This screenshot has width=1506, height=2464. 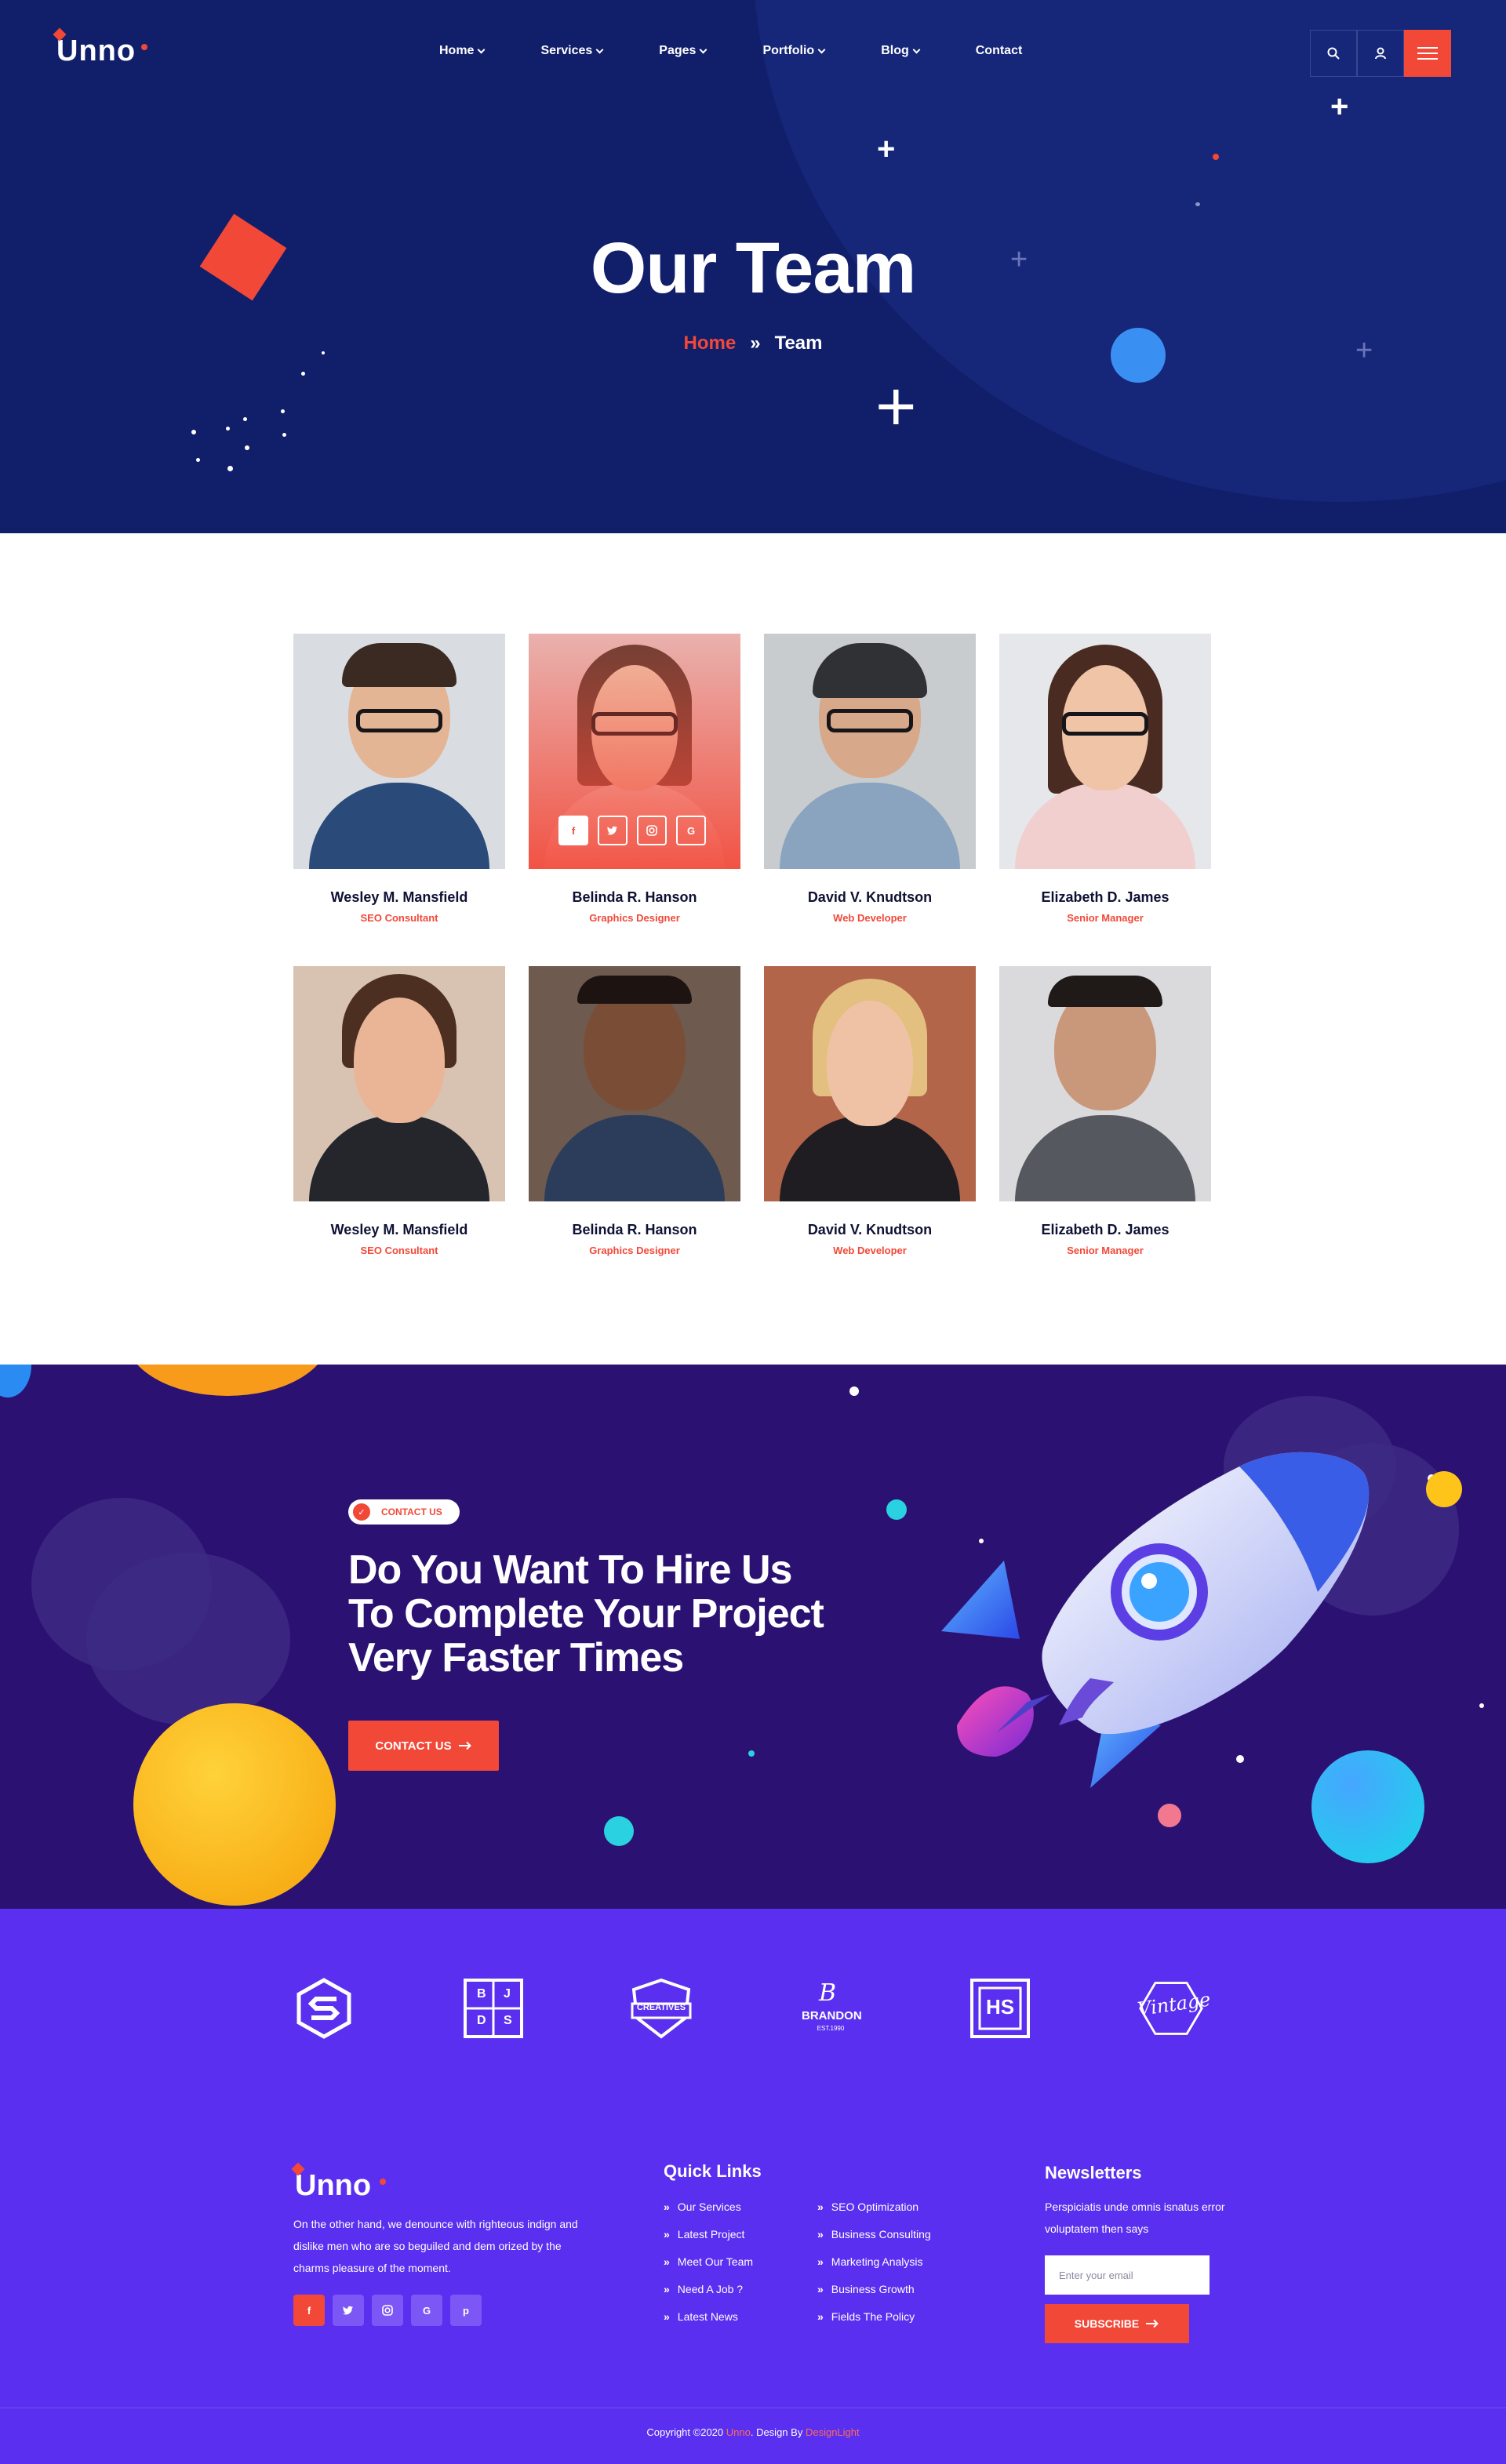 I want to click on contact-badge: ✓ CONTACT US, so click(x=404, y=1512).